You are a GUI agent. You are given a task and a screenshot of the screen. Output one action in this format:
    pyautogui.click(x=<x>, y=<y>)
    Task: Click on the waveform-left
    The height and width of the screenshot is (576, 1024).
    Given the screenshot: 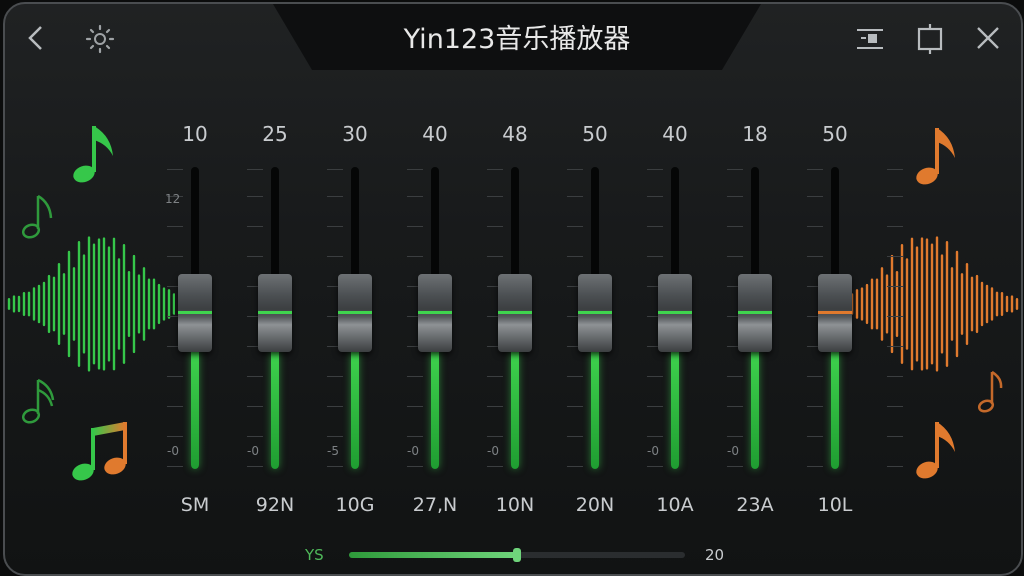 What is the action you would take?
    pyautogui.click(x=90, y=306)
    